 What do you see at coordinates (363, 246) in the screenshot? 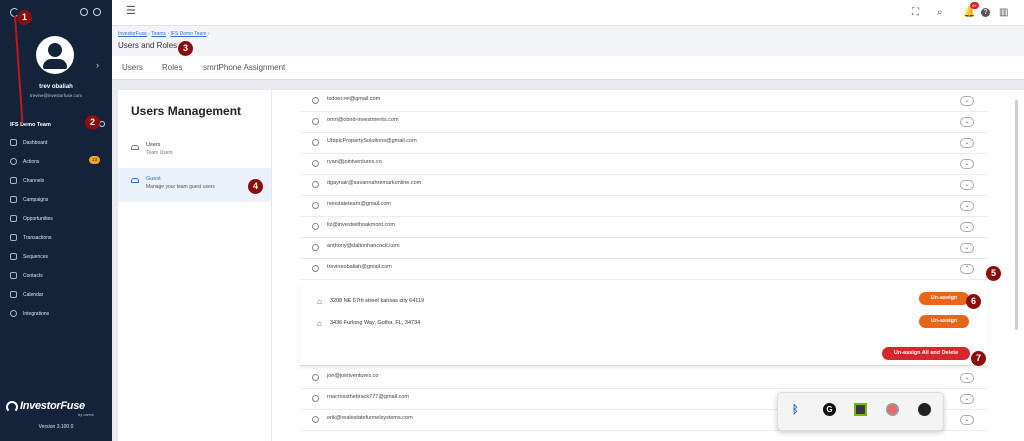
I see `user-email: anthony@daltonhancock.com` at bounding box center [363, 246].